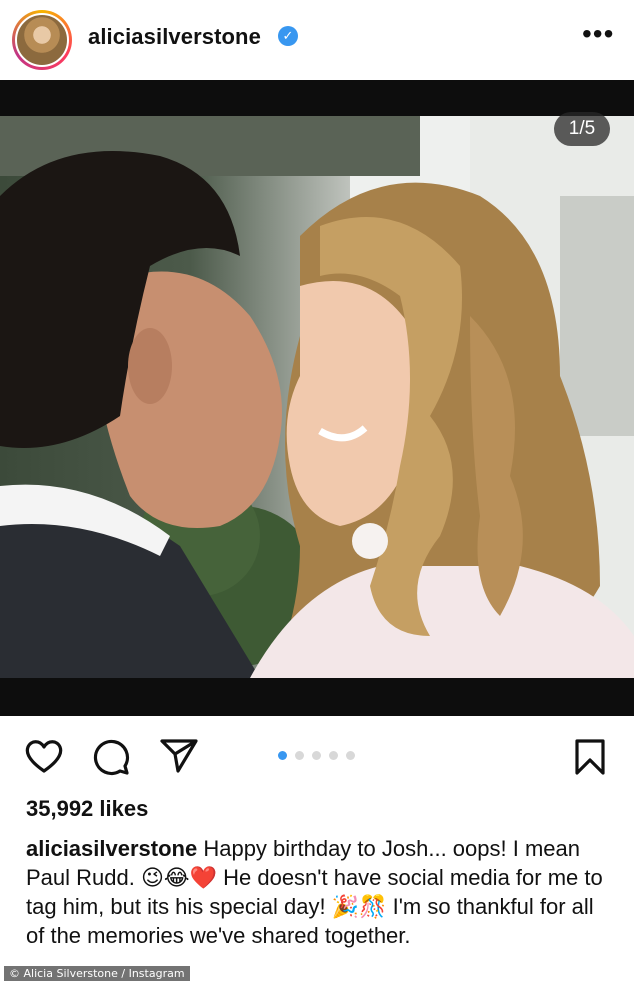 The image size is (634, 982). What do you see at coordinates (288, 36) in the screenshot?
I see `verified-icon: ✓` at bounding box center [288, 36].